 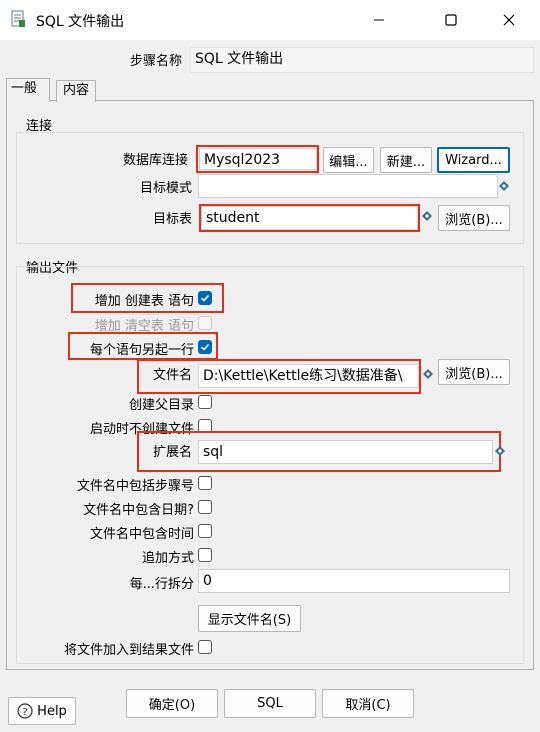 I want to click on include-time-checkbox, so click(x=205, y=531).